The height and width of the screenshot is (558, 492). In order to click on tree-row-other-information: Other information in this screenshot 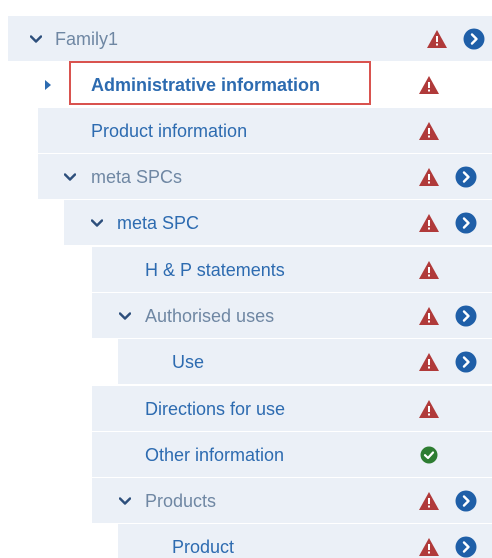, I will do `click(292, 454)`.